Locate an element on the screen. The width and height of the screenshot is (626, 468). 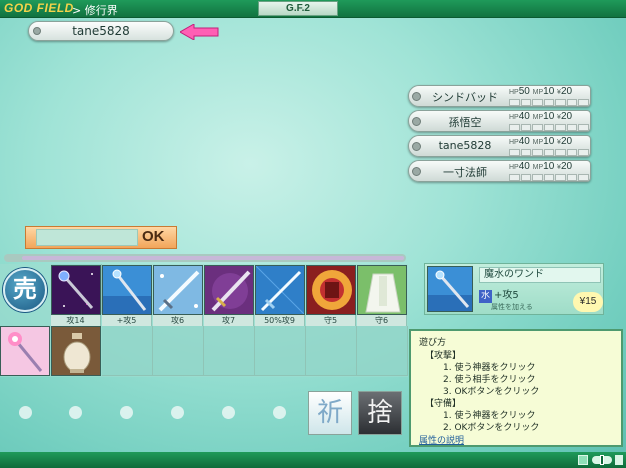
player-name: tane5828 is located at coordinates (101, 31).